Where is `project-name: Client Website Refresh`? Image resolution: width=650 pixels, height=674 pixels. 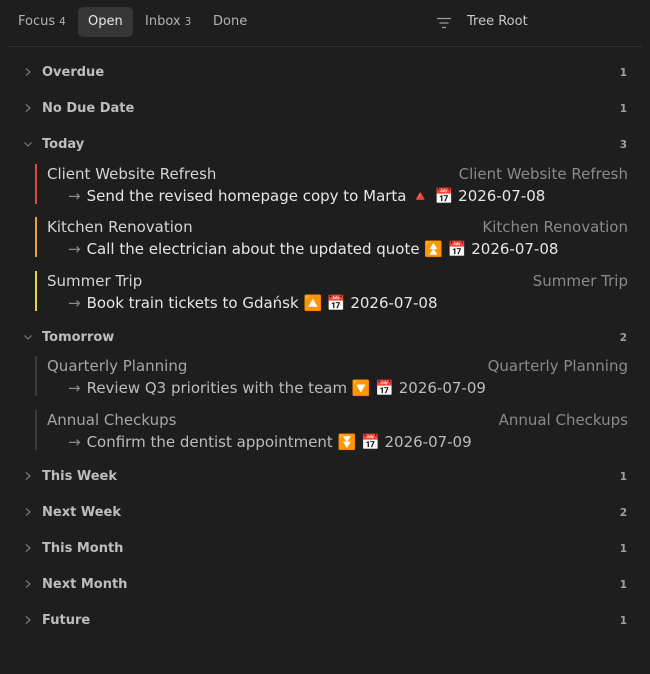 project-name: Client Website Refresh is located at coordinates (131, 174).